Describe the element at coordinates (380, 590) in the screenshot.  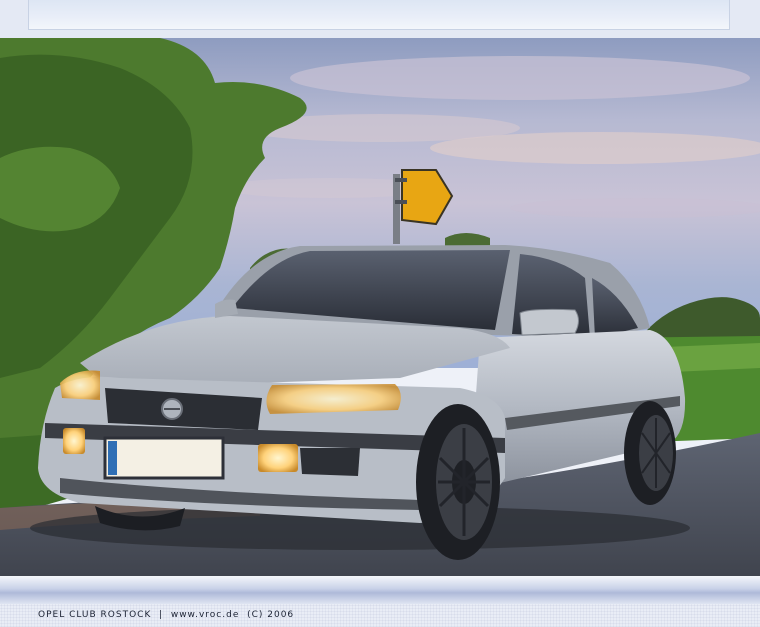
I see `footer-bar` at that location.